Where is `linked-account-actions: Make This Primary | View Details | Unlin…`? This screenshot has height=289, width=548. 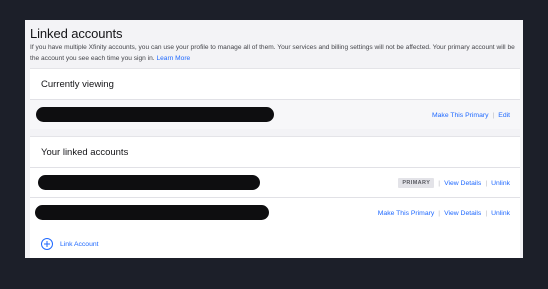 linked-account-actions: Make This Primary | View Details | Unlin… is located at coordinates (444, 213).